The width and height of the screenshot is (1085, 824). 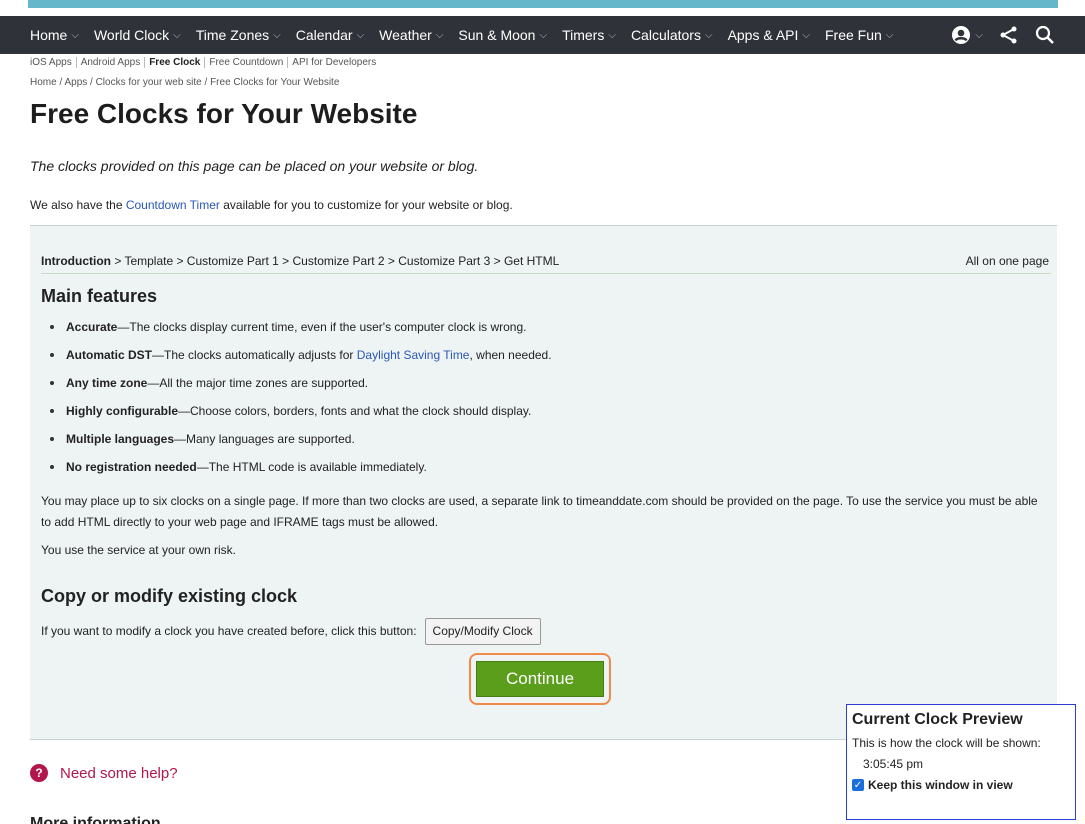 What do you see at coordinates (859, 35) in the screenshot?
I see `nav-free-fun: Free Fun ⌵` at bounding box center [859, 35].